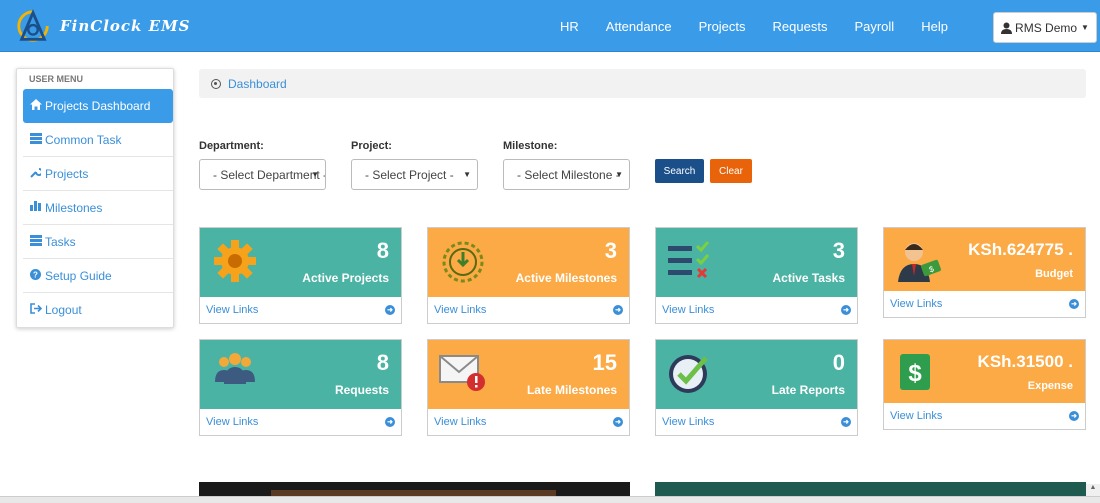  What do you see at coordinates (528, 374) in the screenshot?
I see `card-header: 15 Late Milestones` at bounding box center [528, 374].